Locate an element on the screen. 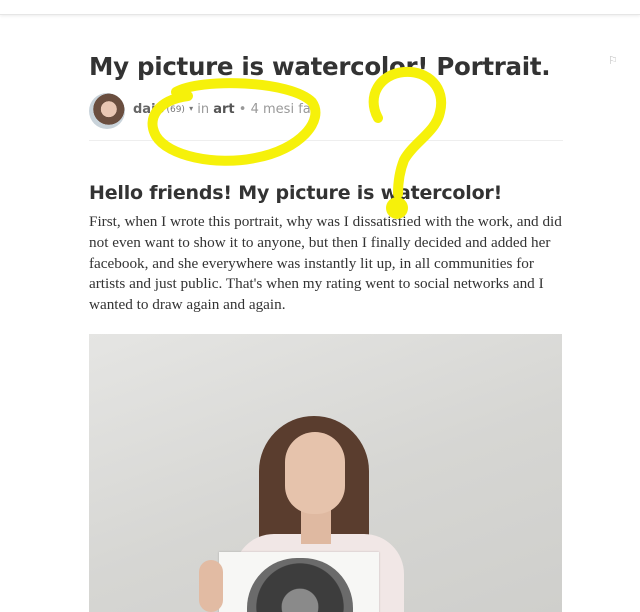 This screenshot has width=640, height=612. post-meta: daio (69) ▾ in art • 4 mesi fa is located at coordinates (222, 109).